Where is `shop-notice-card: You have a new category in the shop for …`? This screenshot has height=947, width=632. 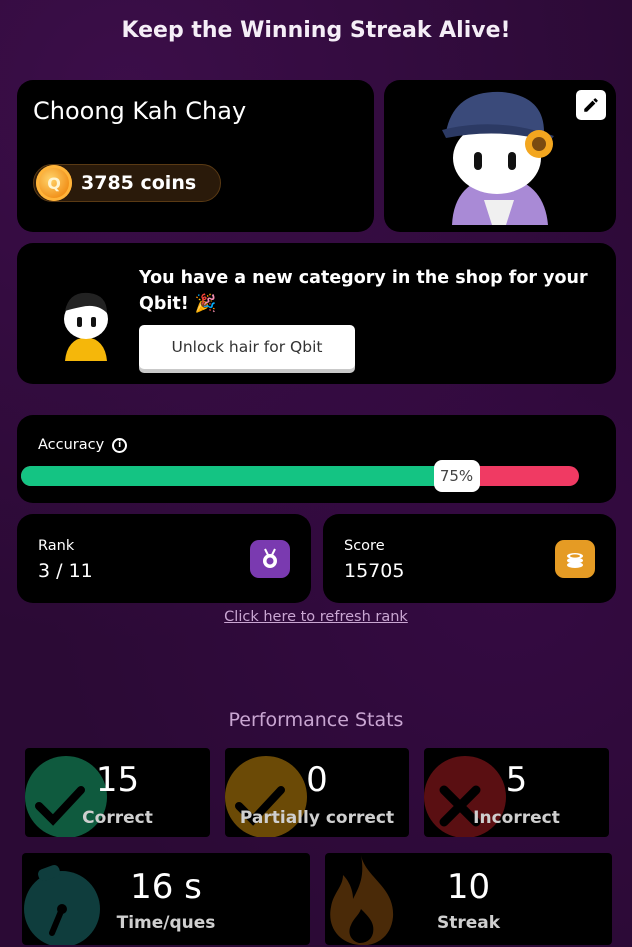
shop-notice-card: You have a new category in the shop for … is located at coordinates (316, 313).